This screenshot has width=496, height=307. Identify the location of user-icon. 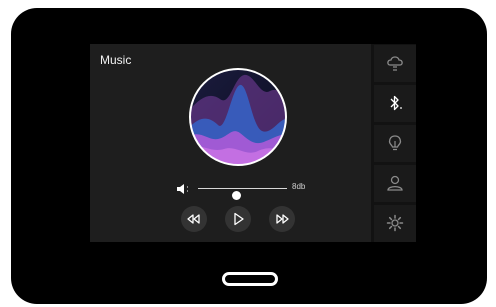
(395, 183).